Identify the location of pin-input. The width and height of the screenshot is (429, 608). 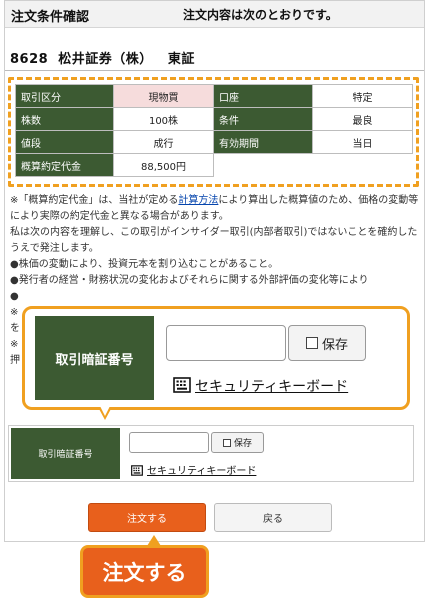
(169, 442).